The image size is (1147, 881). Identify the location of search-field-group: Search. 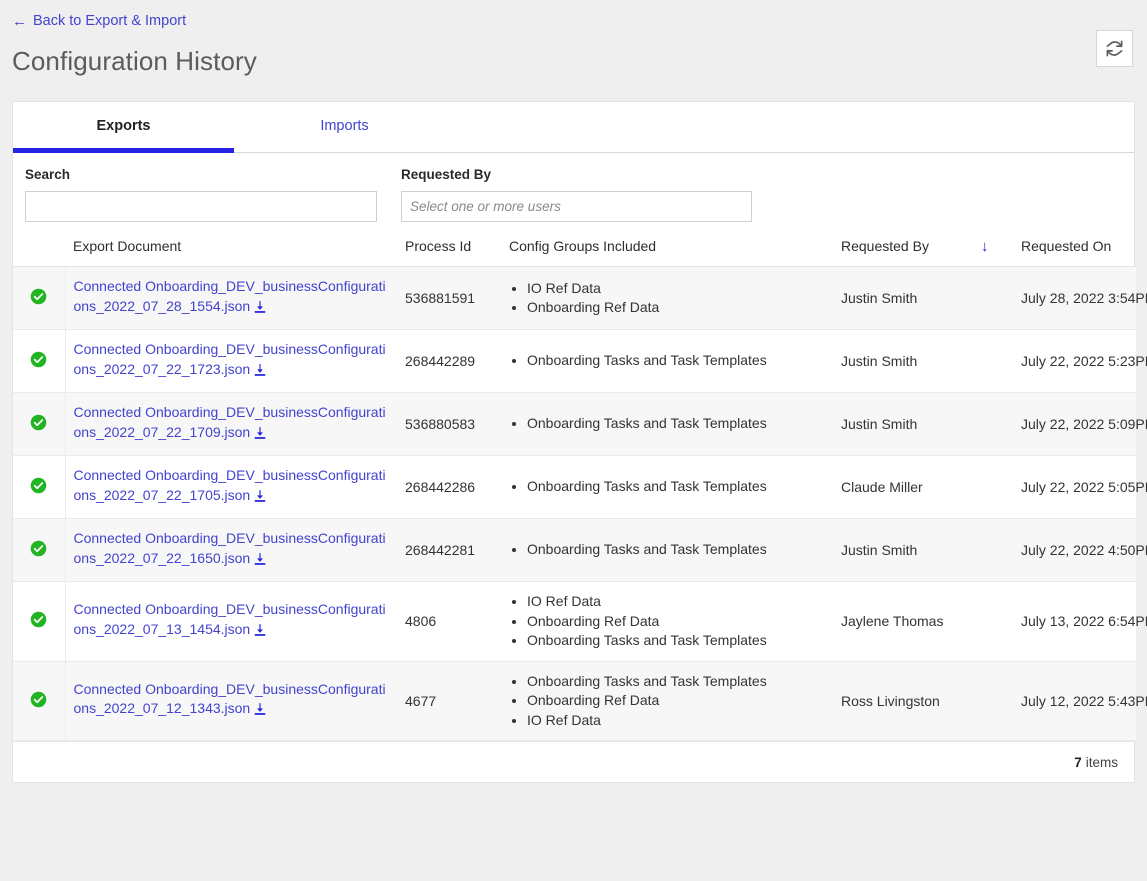
(201, 194).